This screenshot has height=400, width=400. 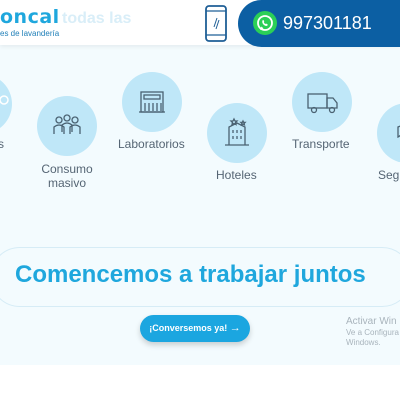 What do you see at coordinates (321, 144) in the screenshot?
I see `category-transporte-label: Transporte` at bounding box center [321, 144].